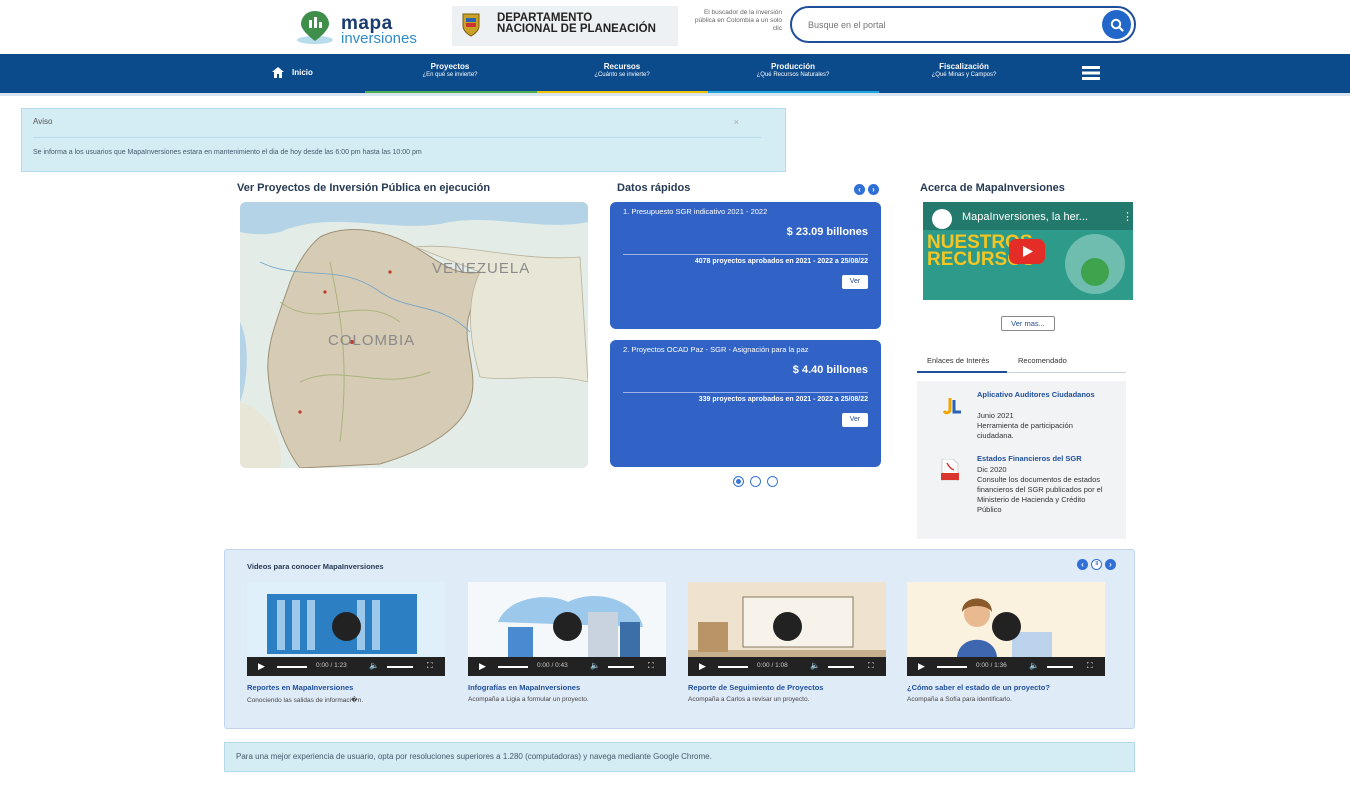  What do you see at coordinates (1006, 626) in the screenshot?
I see `video-4-play-icon` at bounding box center [1006, 626].